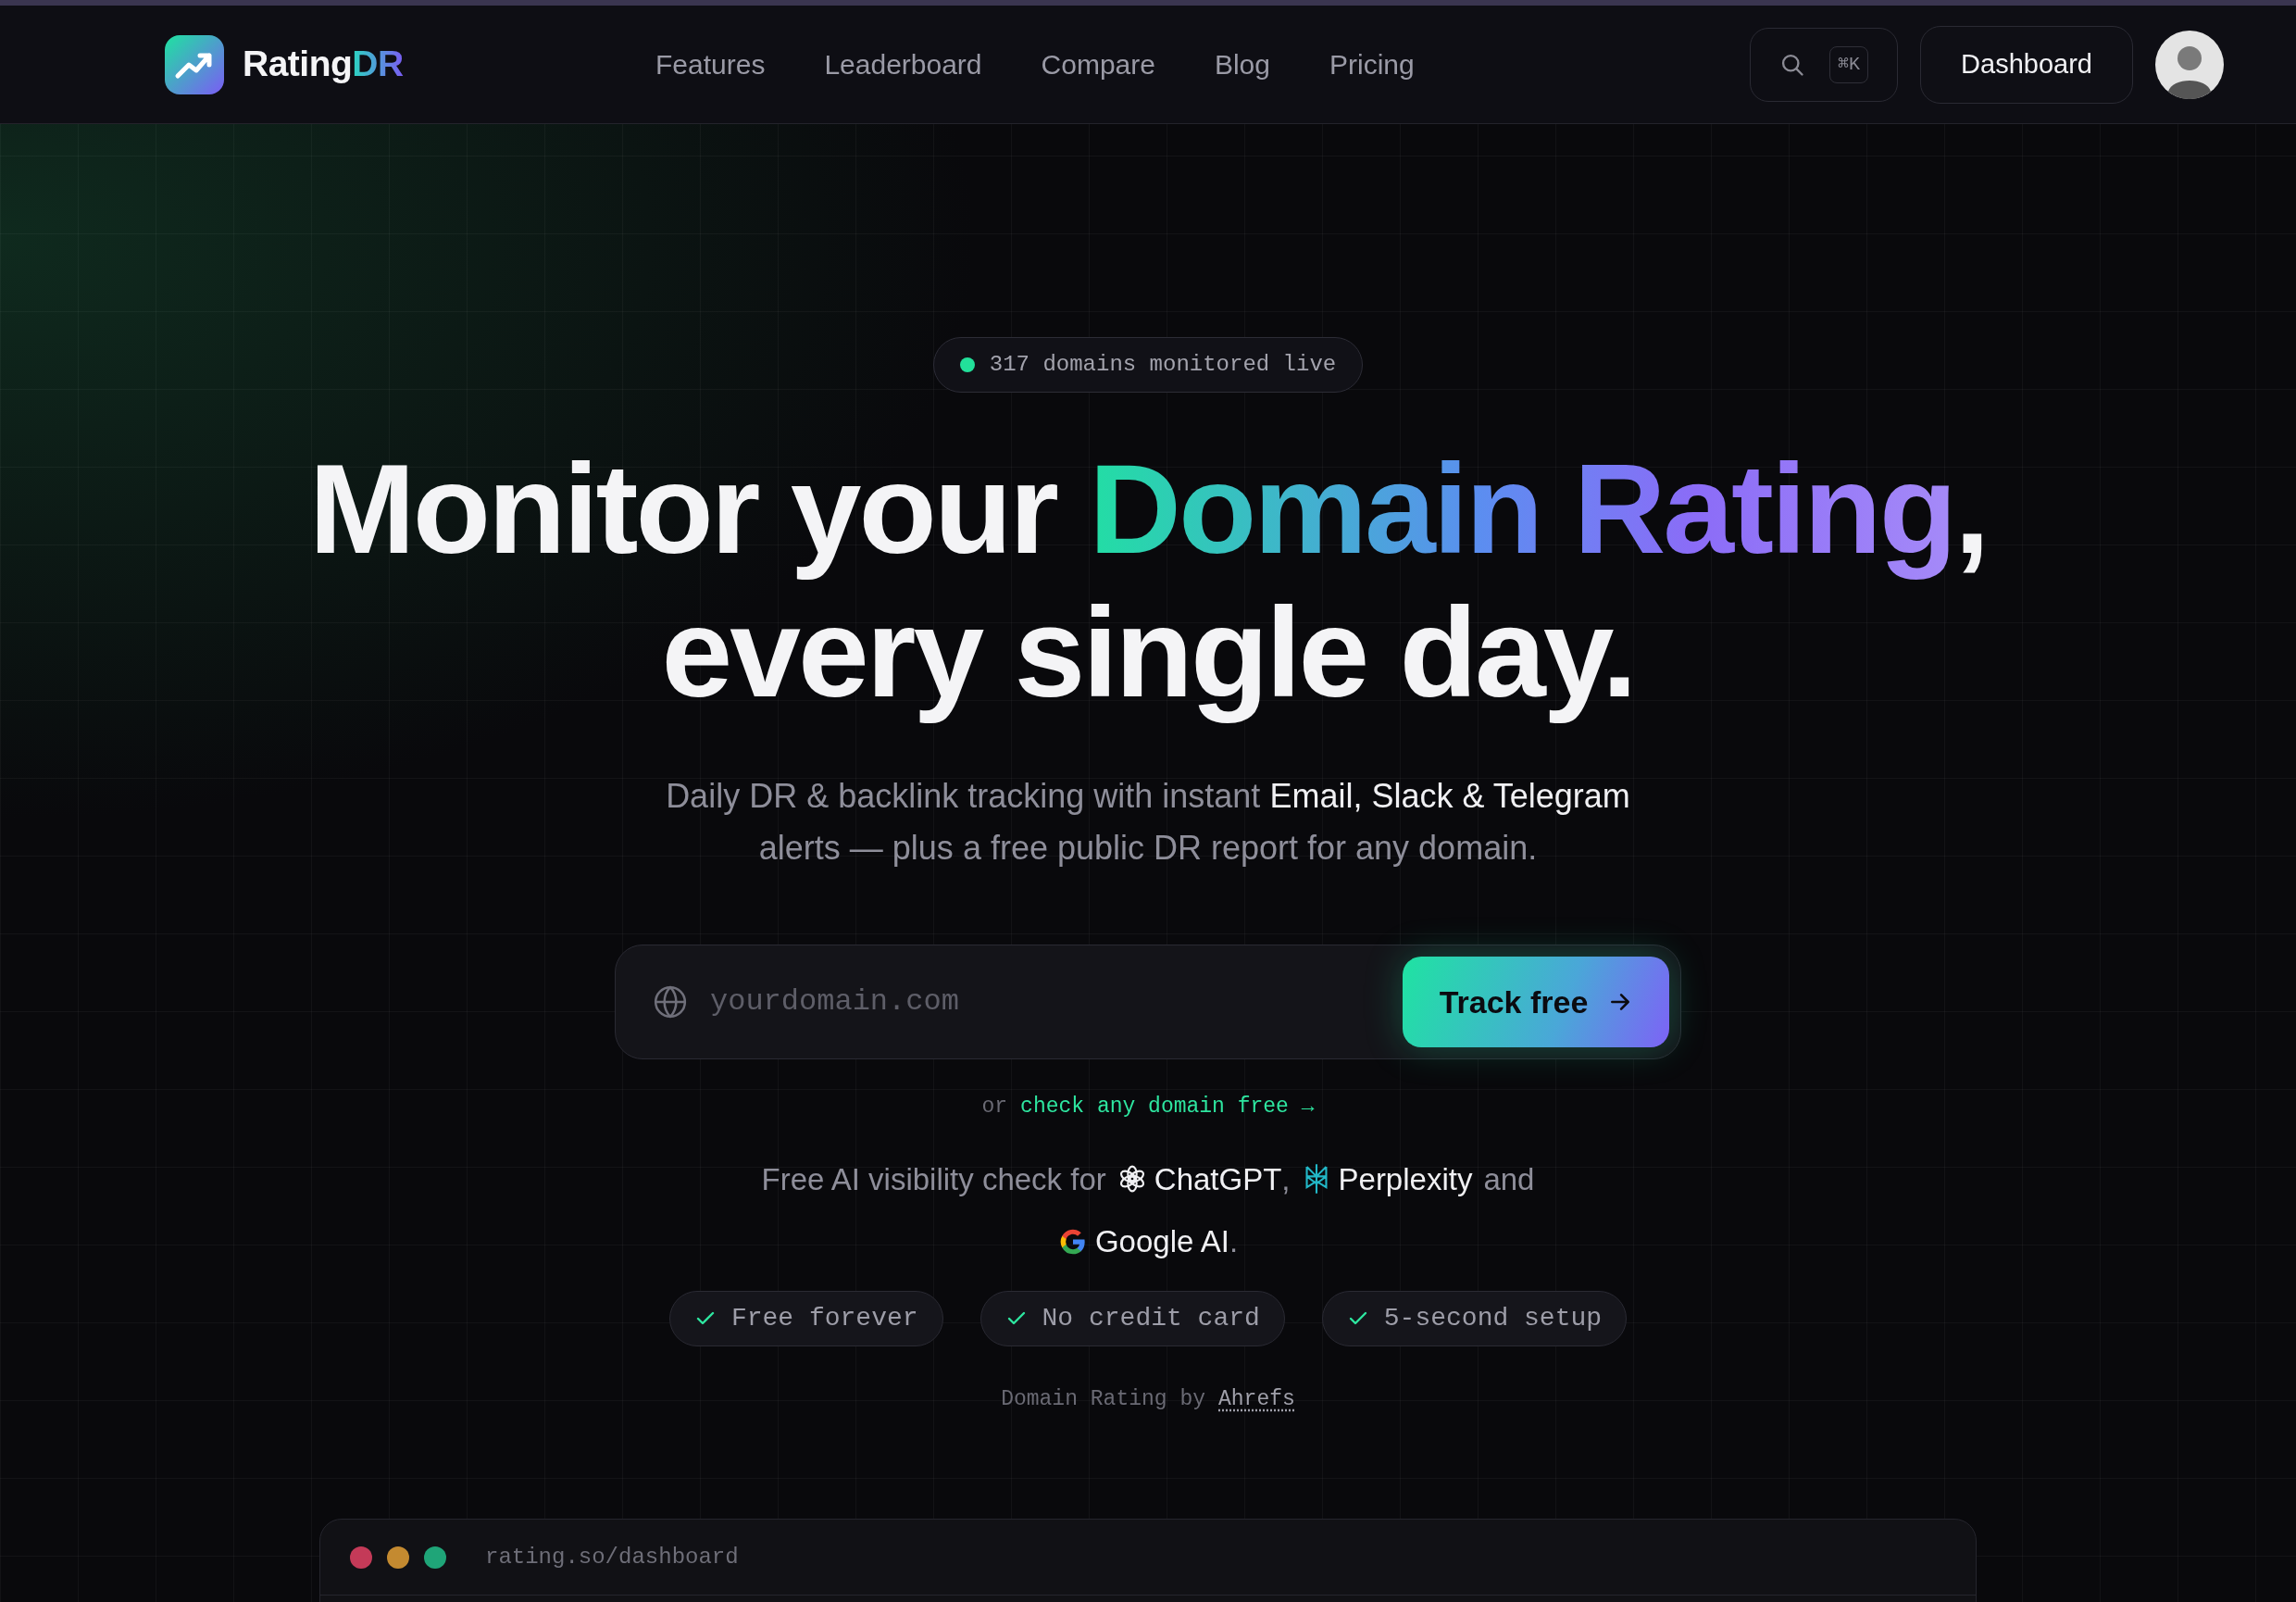 This screenshot has height=1602, width=2296. What do you see at coordinates (903, 64) in the screenshot?
I see `nav-link: Leaderboard` at bounding box center [903, 64].